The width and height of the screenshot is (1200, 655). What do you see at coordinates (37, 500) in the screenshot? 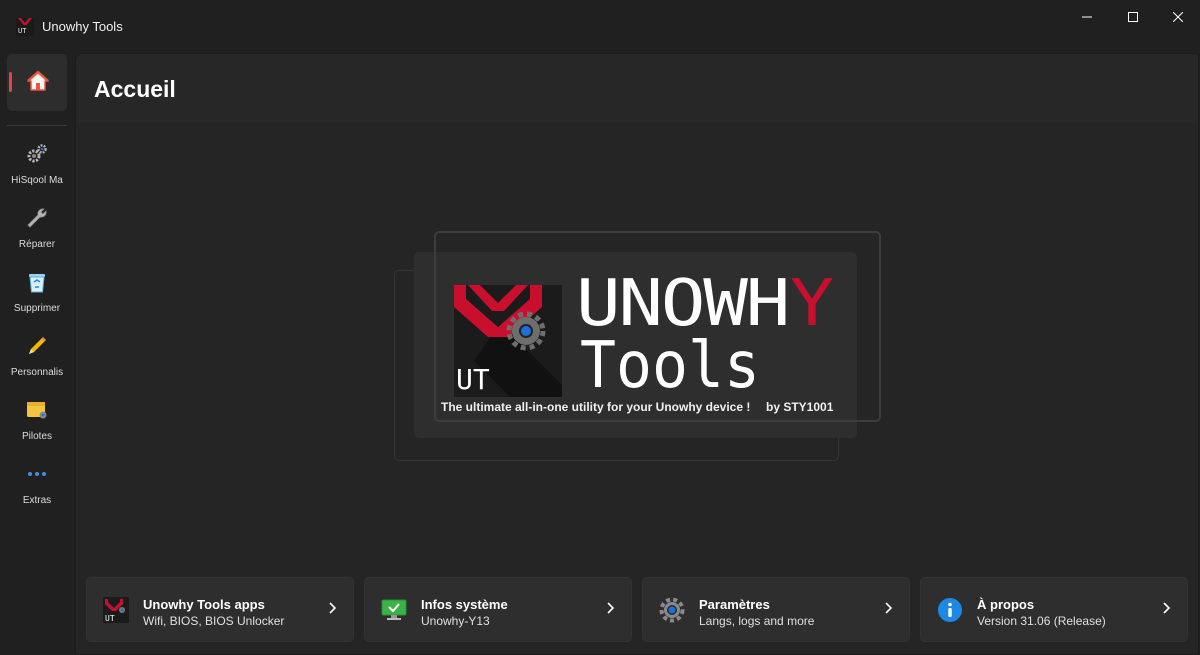
I see `nav-label: Extras` at bounding box center [37, 500].